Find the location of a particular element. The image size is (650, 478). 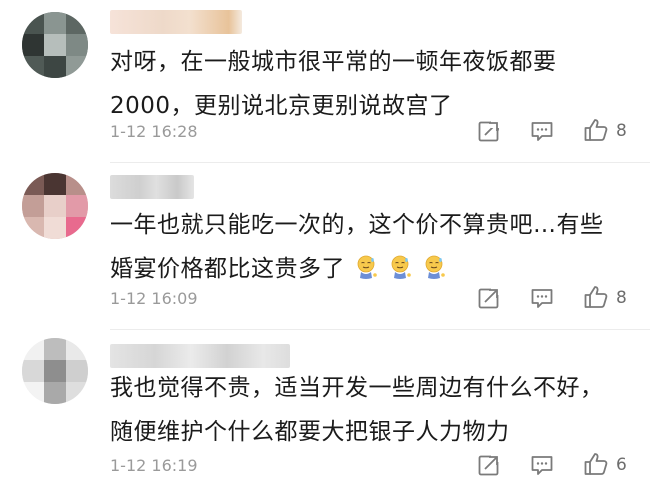

timestamp: 1-12 16:09 is located at coordinates (154, 298).